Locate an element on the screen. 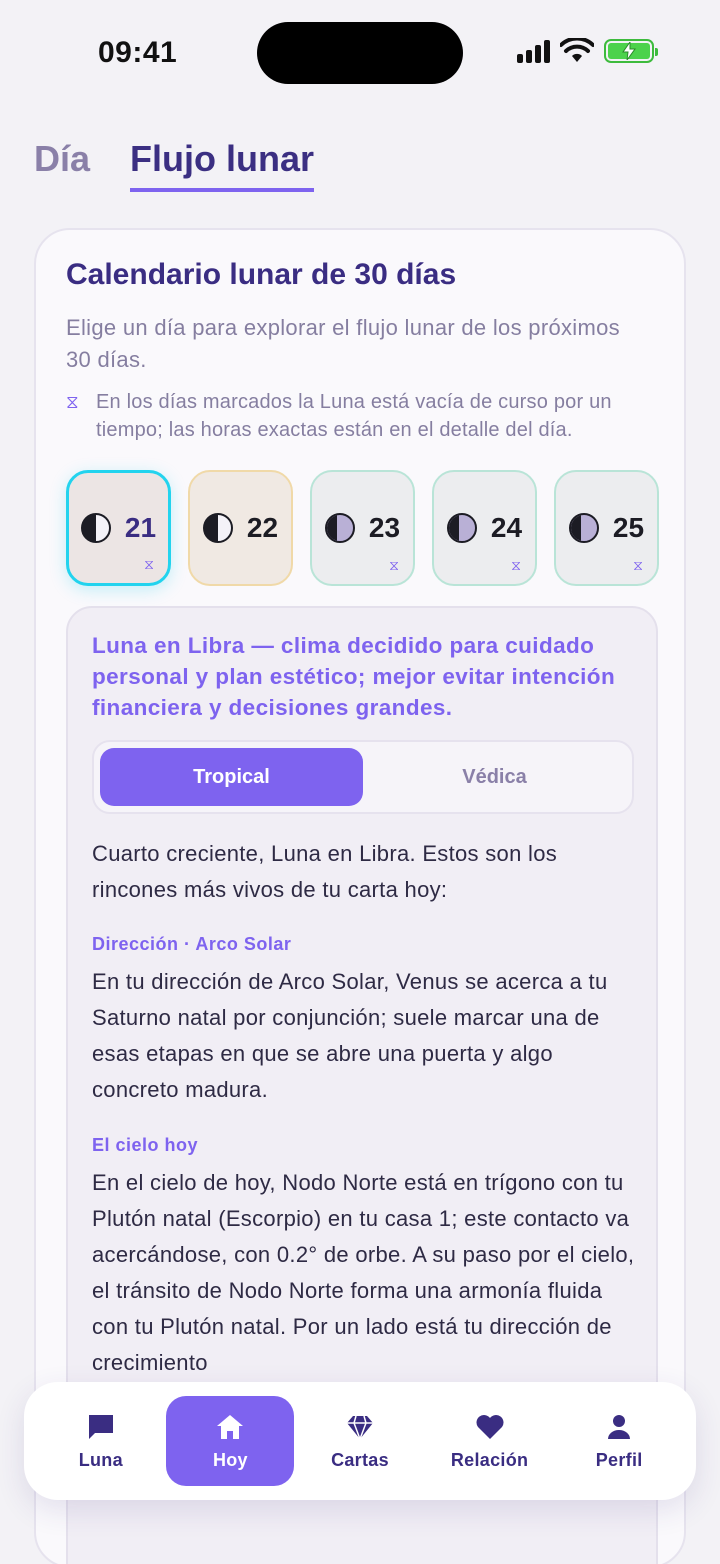 This screenshot has width=720, height=1564. day-number: 22 is located at coordinates (262, 527).